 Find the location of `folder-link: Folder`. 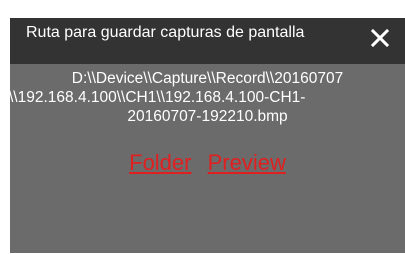

folder-link: Folder is located at coordinates (160, 162).